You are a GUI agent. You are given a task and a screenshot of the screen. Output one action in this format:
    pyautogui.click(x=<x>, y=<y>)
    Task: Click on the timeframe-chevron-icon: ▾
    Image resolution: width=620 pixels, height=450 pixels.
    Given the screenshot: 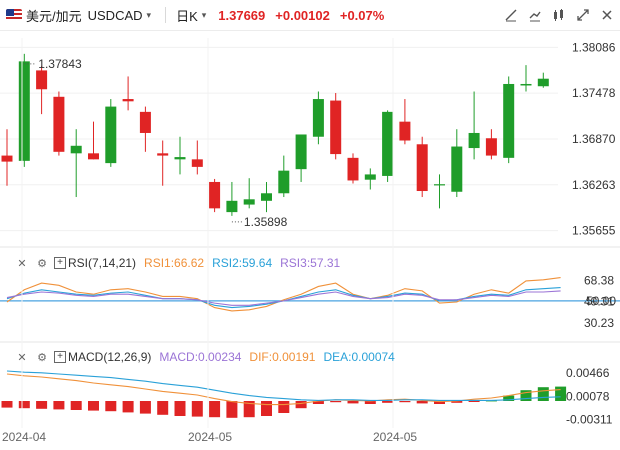 What is the action you would take?
    pyautogui.click(x=204, y=15)
    